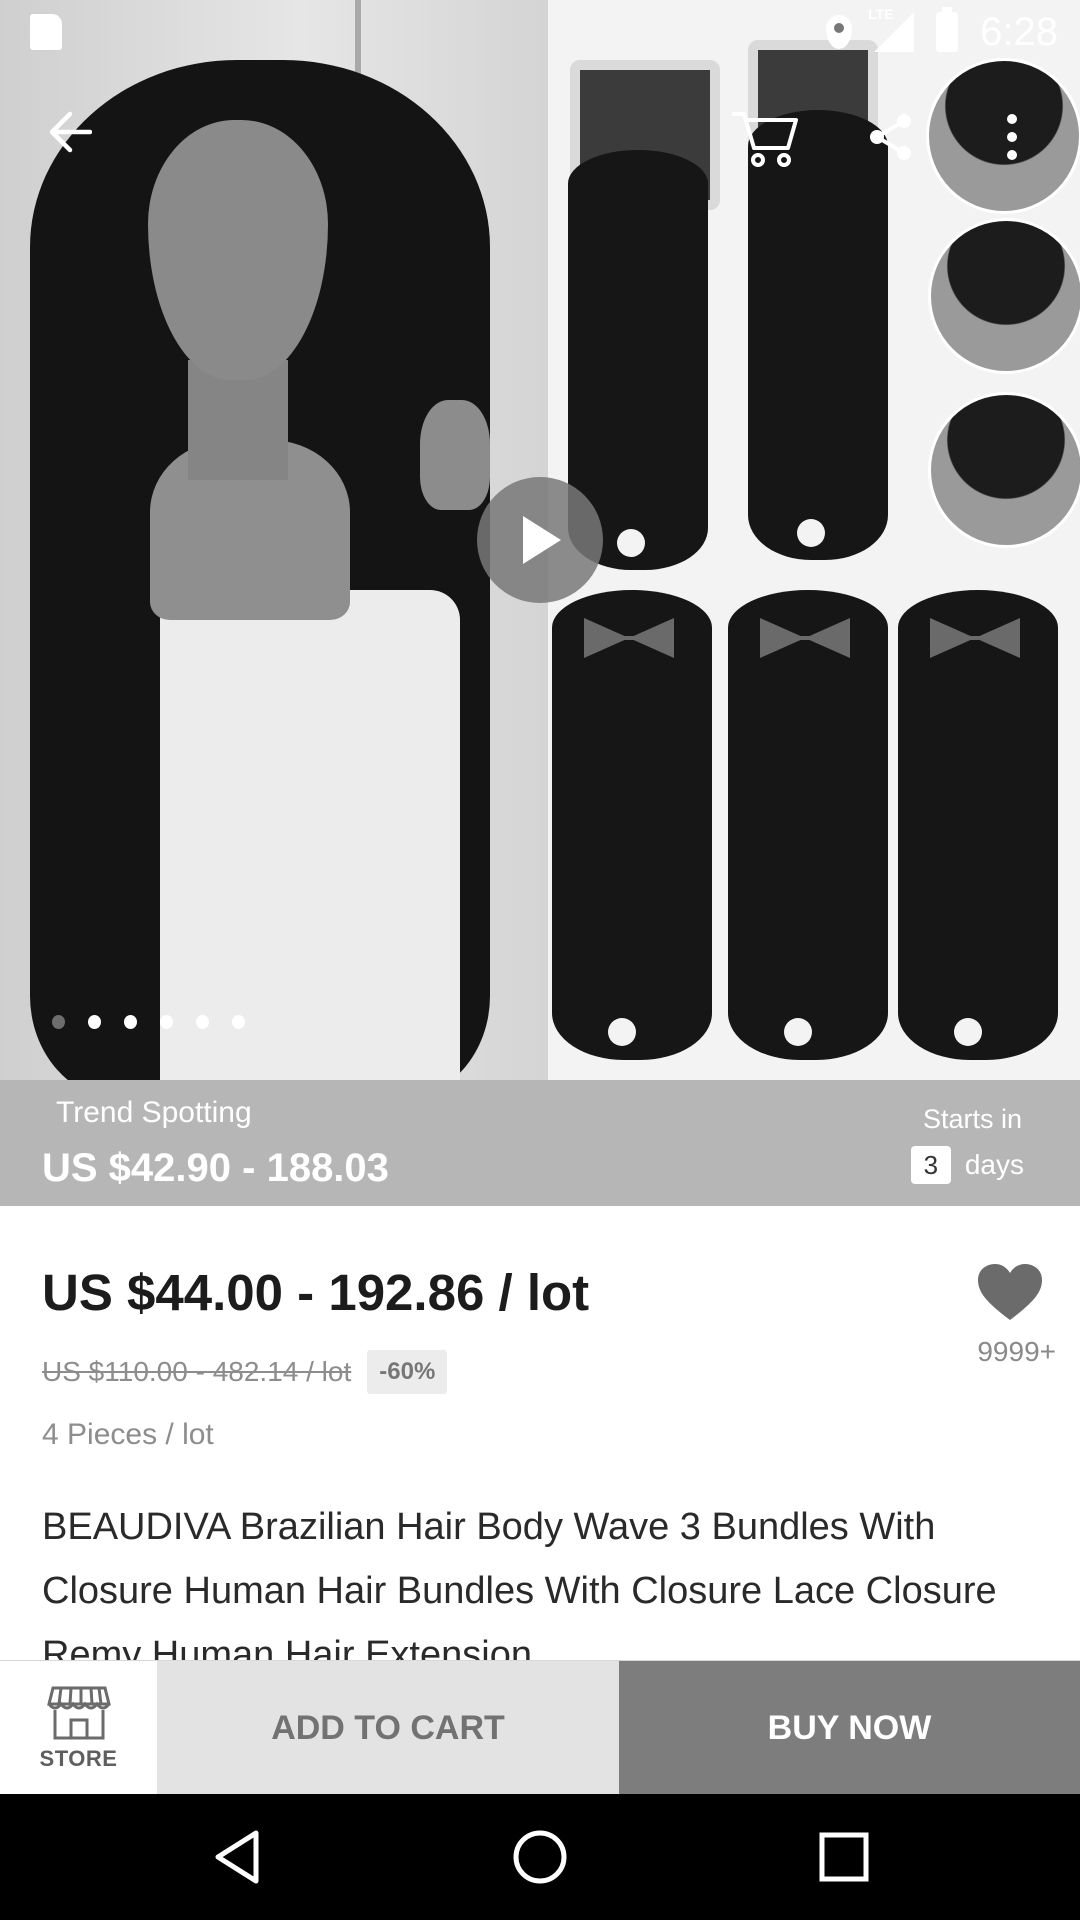 The image size is (1080, 1920). I want to click on model-top, so click(310, 835).